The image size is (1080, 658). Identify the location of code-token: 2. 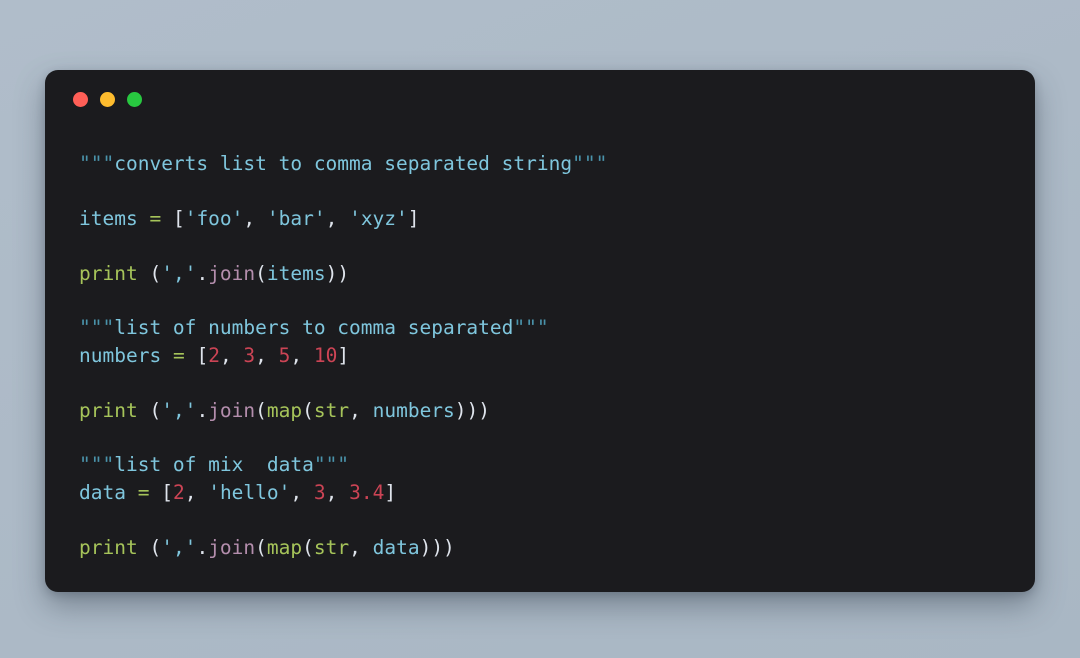
(214, 355).